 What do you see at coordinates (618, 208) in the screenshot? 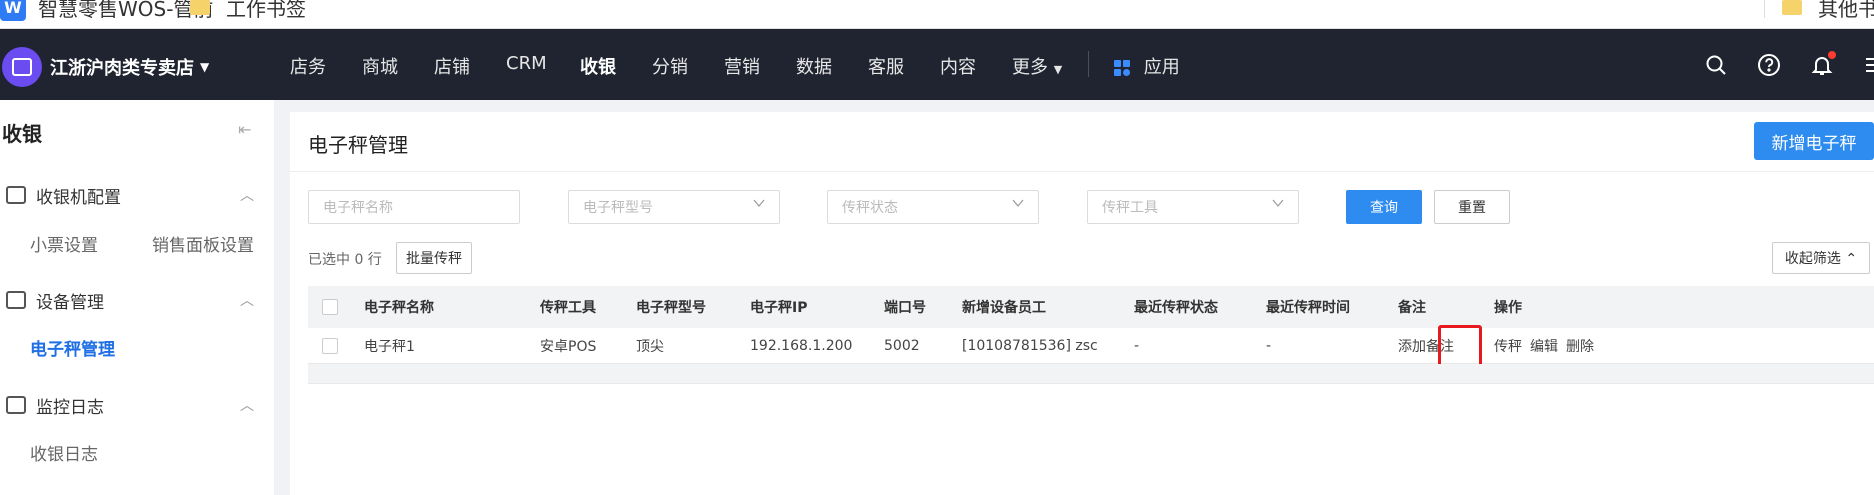
I see `placeholder: 电子秤型号` at bounding box center [618, 208].